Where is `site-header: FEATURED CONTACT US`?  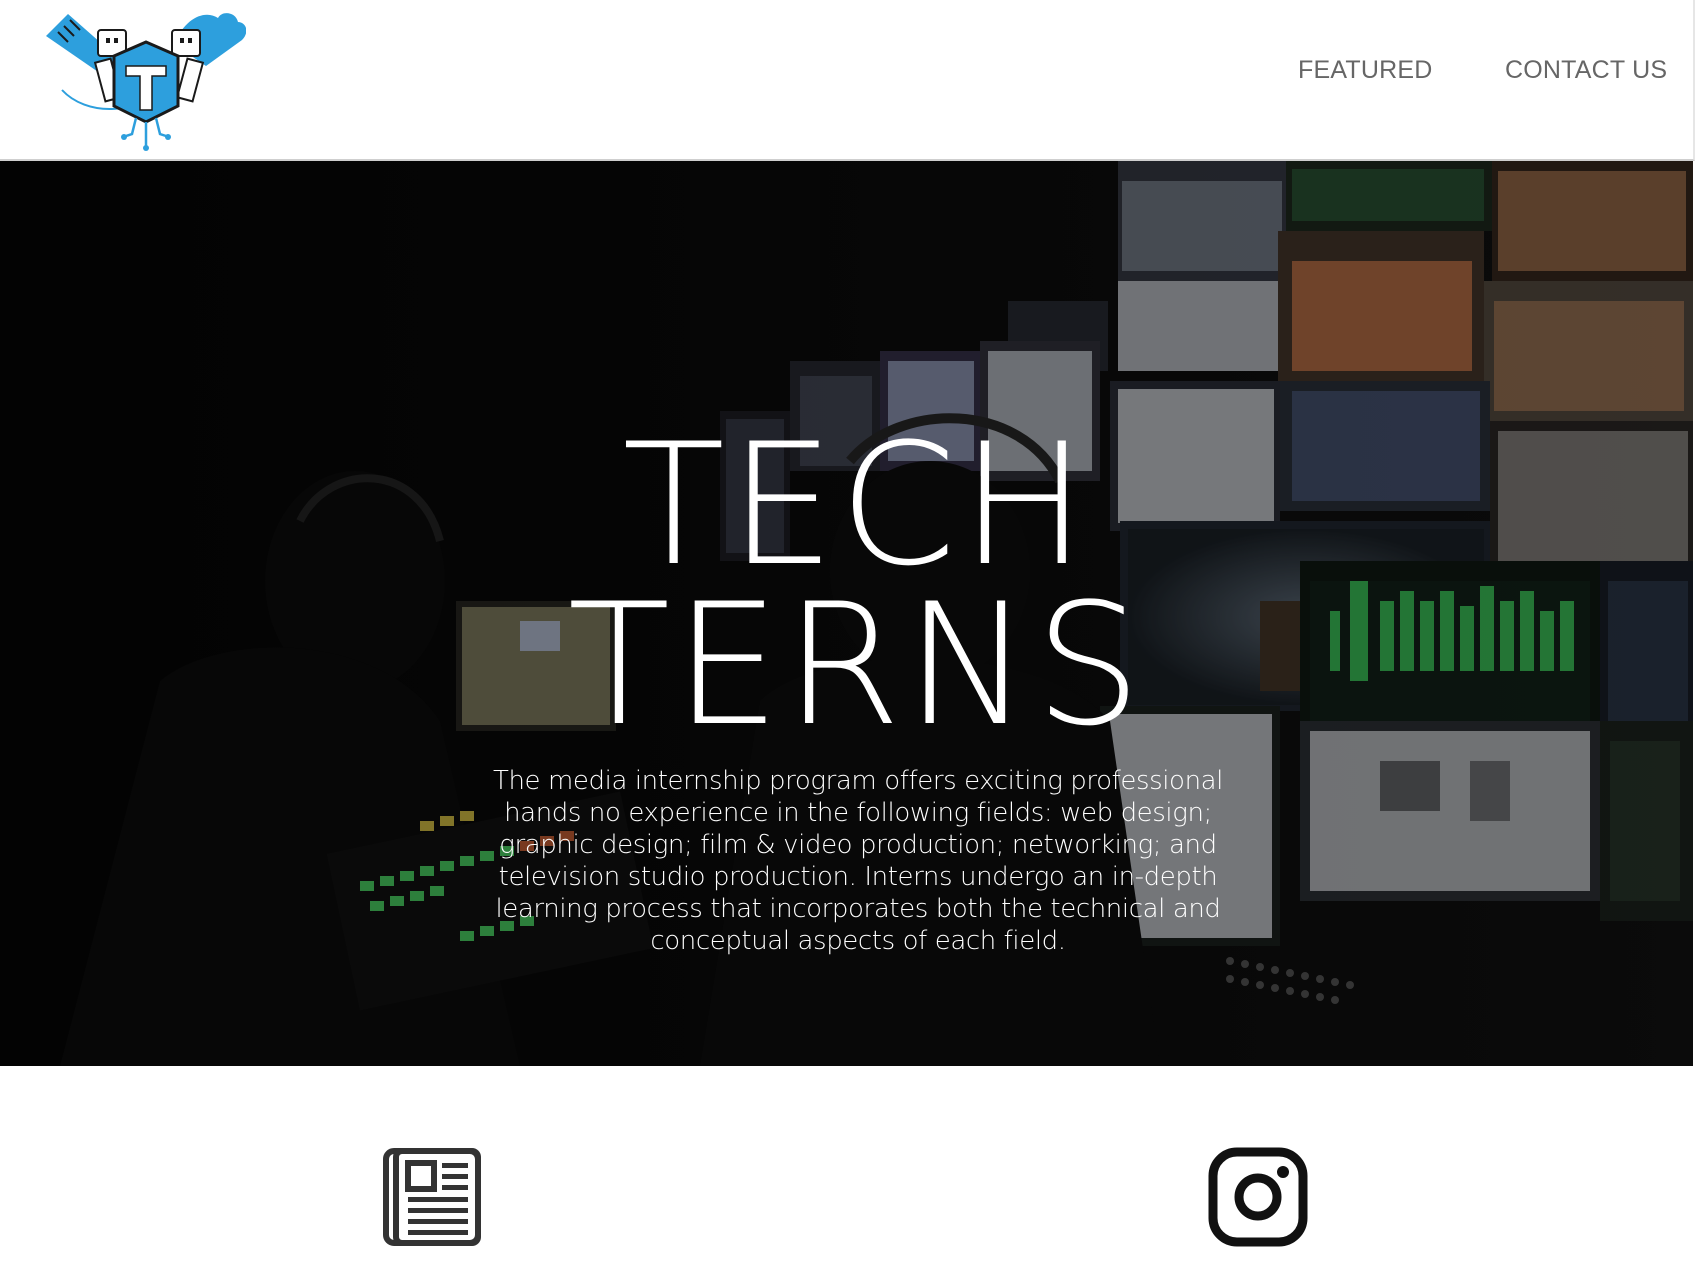
site-header: FEATURED CONTACT US is located at coordinates (847, 80).